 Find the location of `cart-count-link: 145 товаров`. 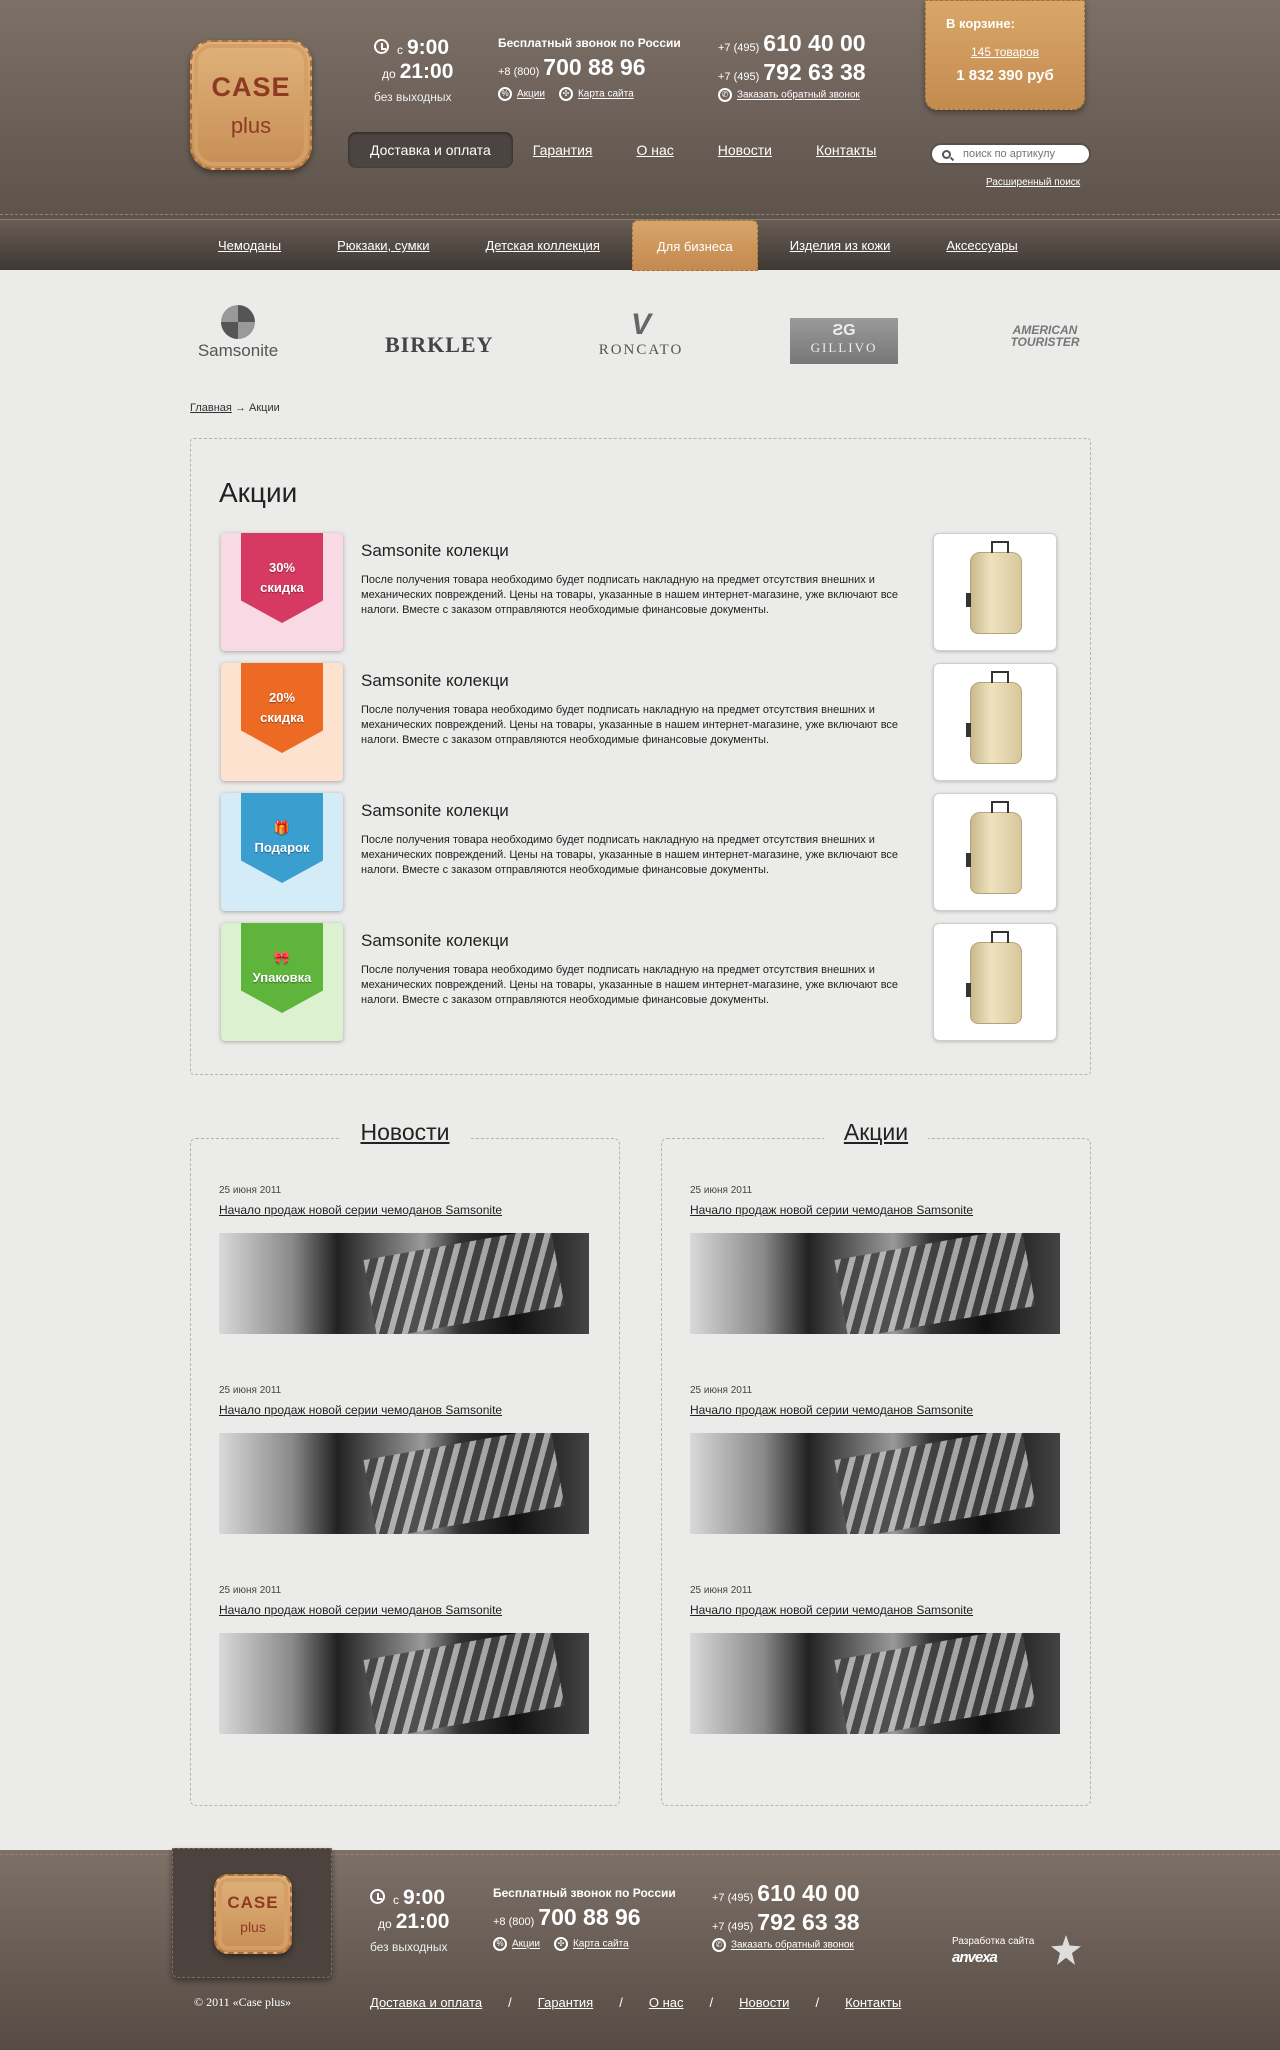

cart-count-link: 145 товаров is located at coordinates (1005, 52).